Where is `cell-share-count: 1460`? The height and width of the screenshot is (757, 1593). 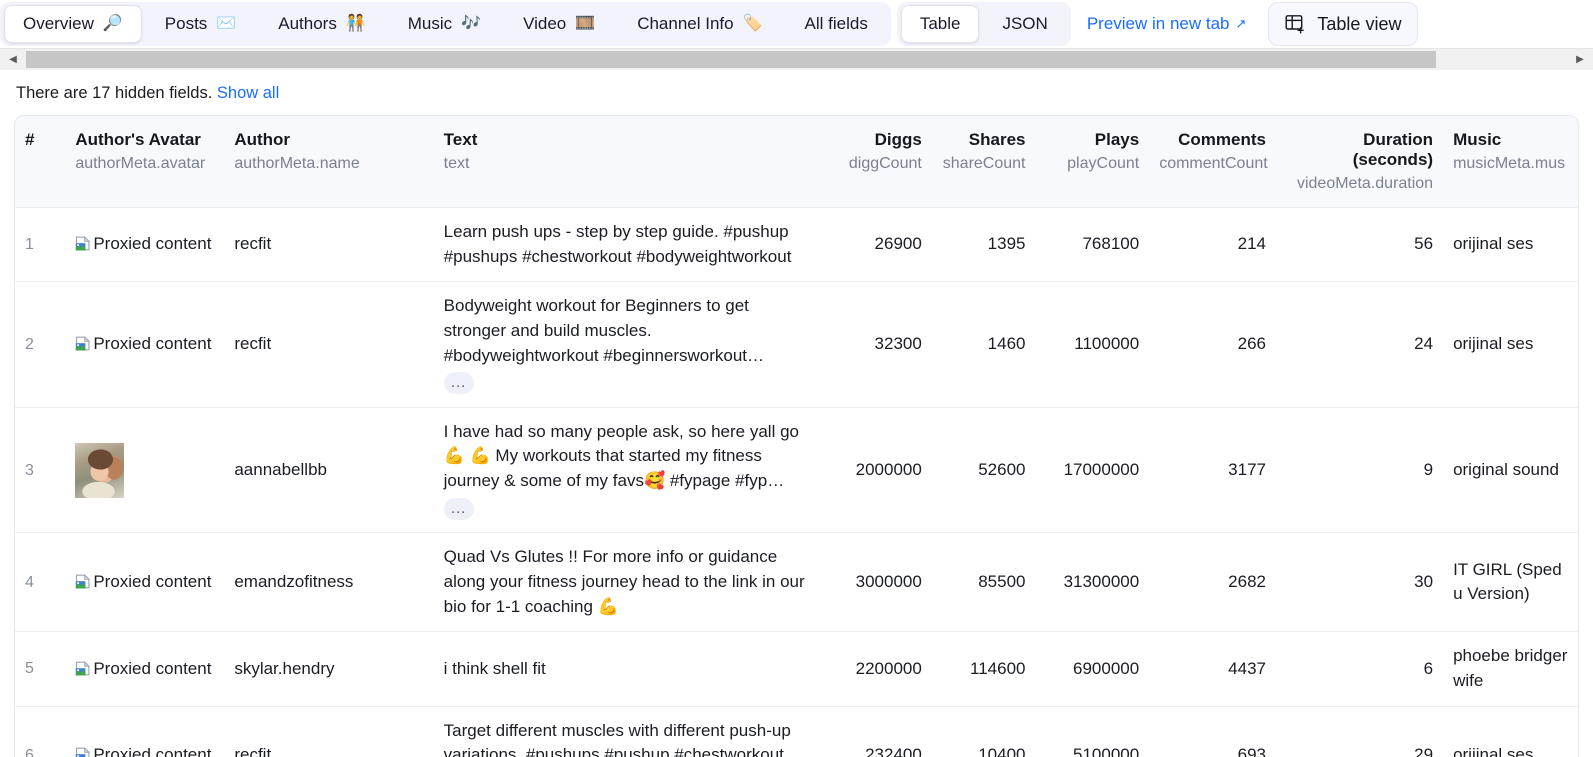
cell-share-count: 1460 is located at coordinates (983, 344).